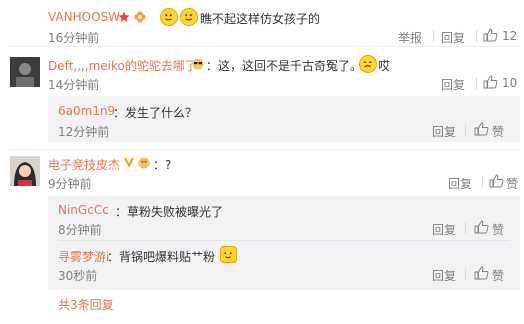 The height and width of the screenshot is (324, 524). I want to click on flower-badge-icon, so click(140, 17).